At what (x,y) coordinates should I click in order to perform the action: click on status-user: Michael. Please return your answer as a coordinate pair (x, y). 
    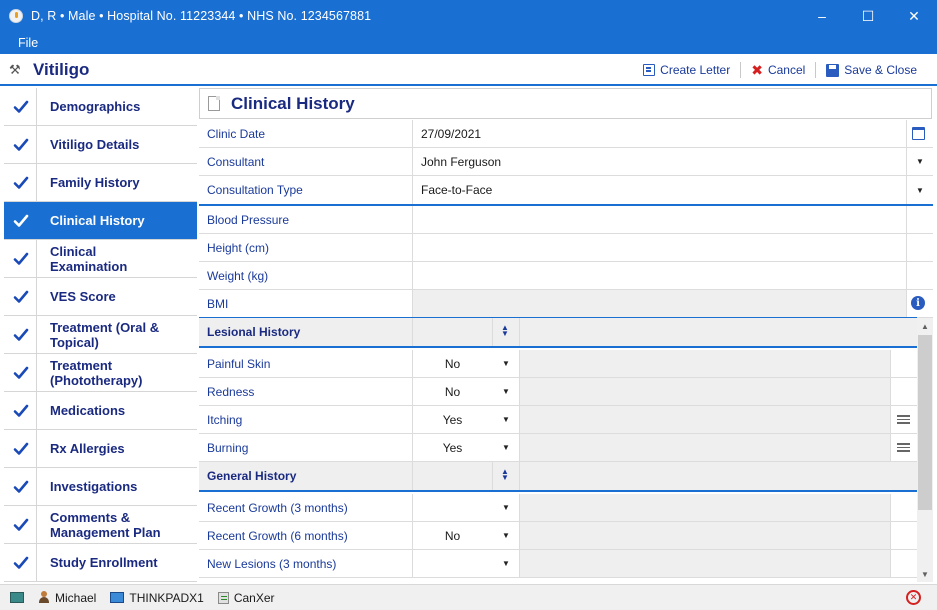
    Looking at the image, I should click on (67, 598).